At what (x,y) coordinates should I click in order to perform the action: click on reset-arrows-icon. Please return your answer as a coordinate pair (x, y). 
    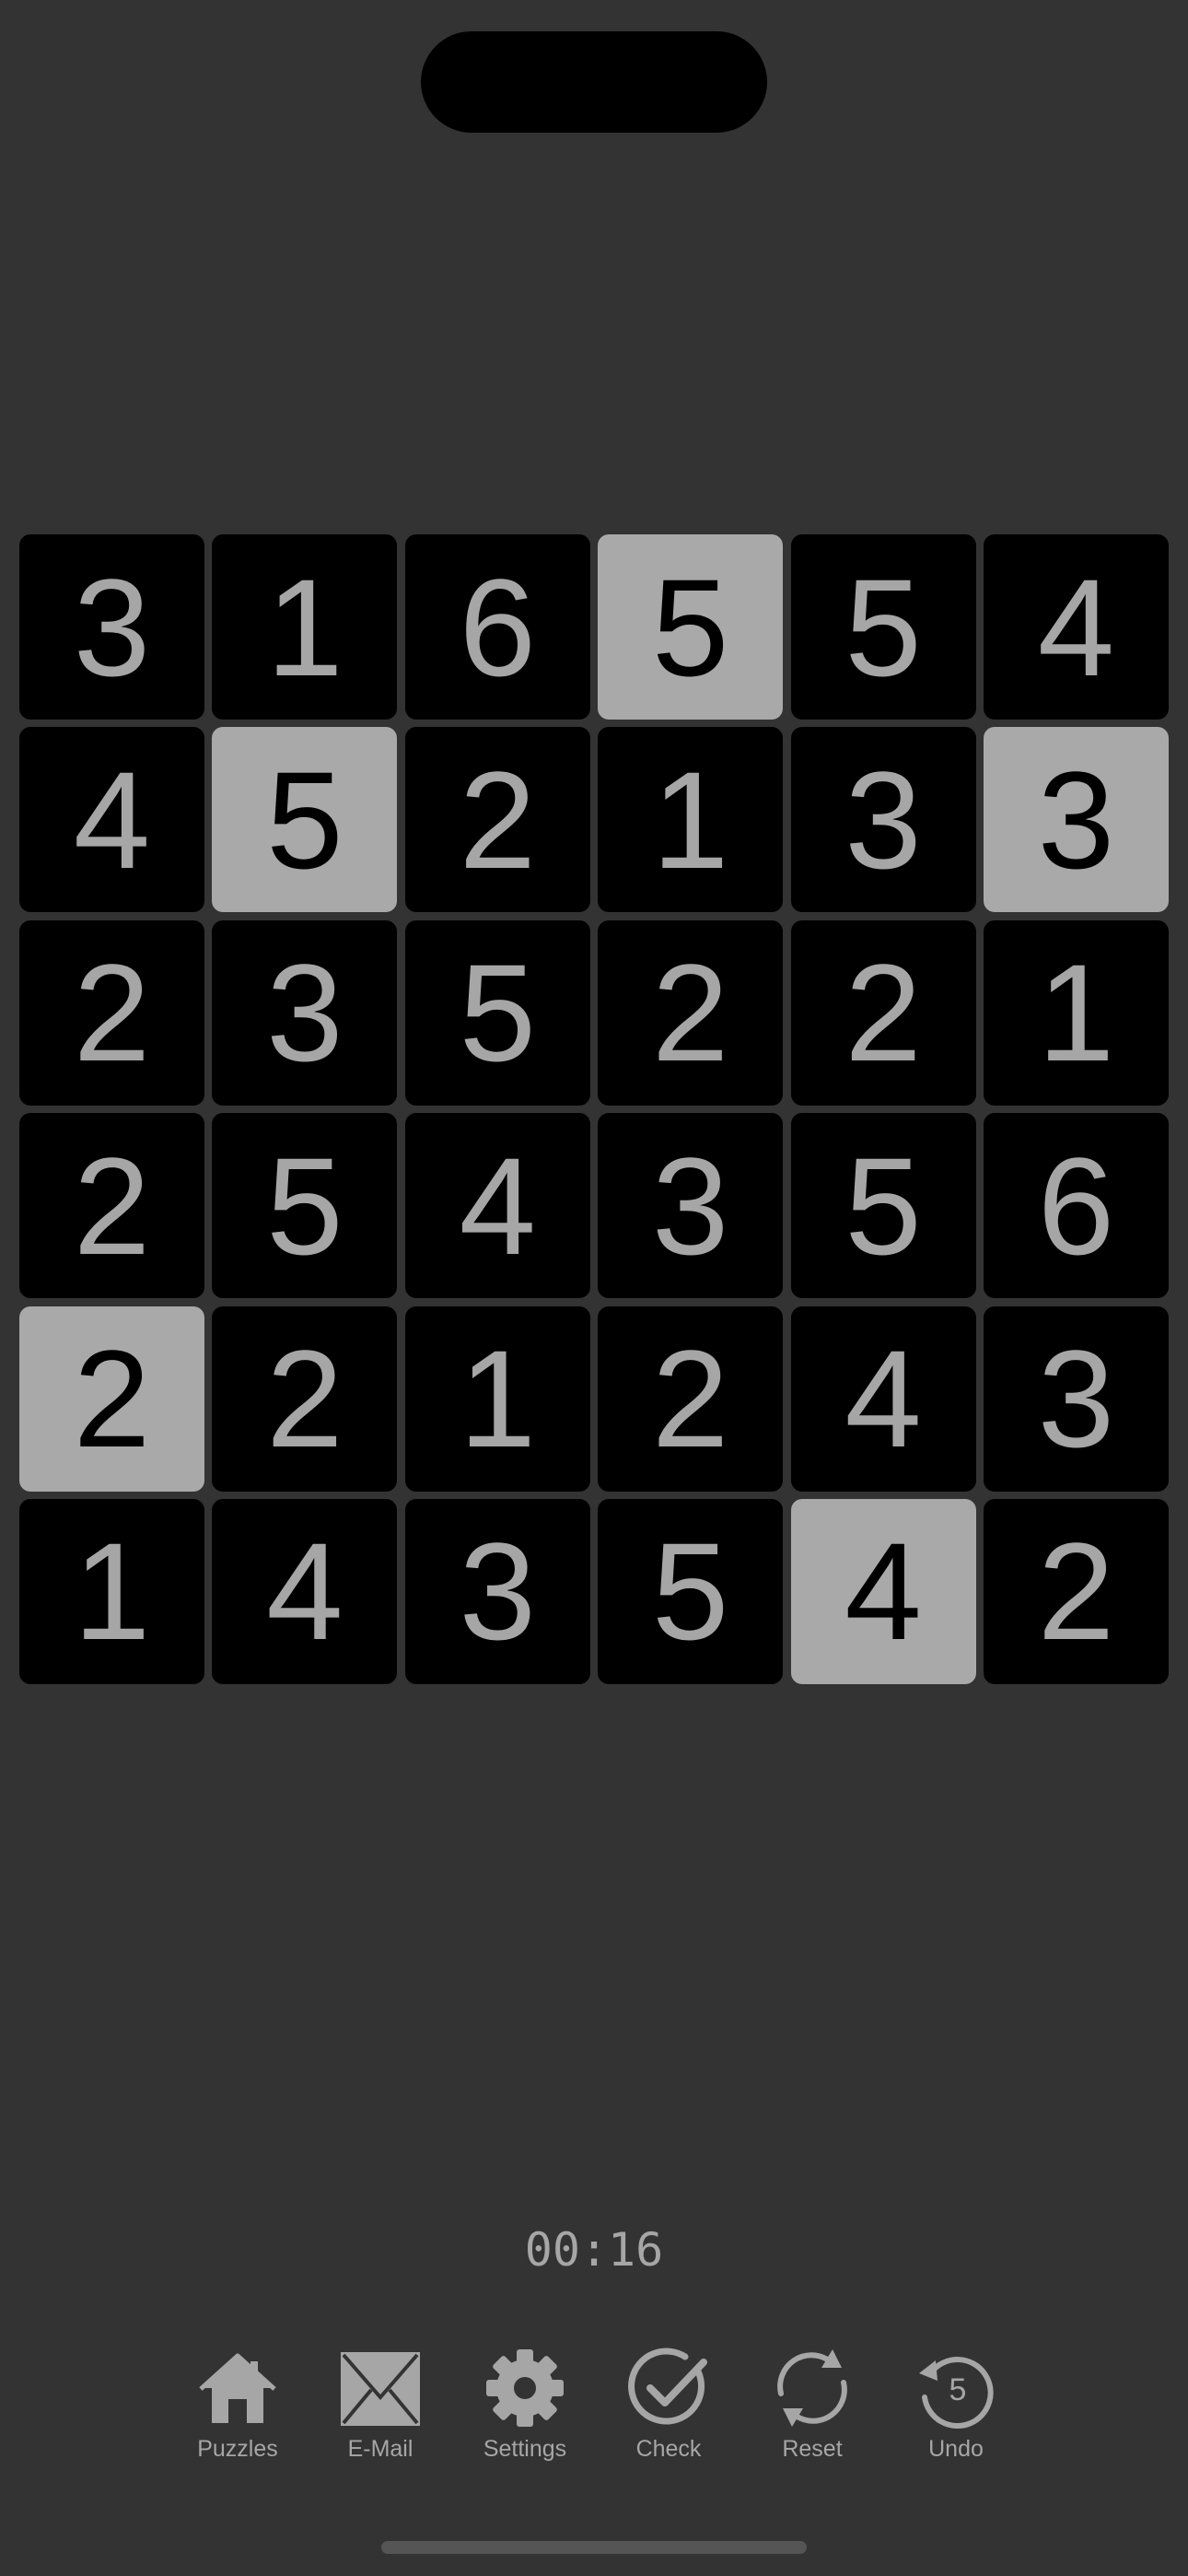
    Looking at the image, I should click on (812, 2388).